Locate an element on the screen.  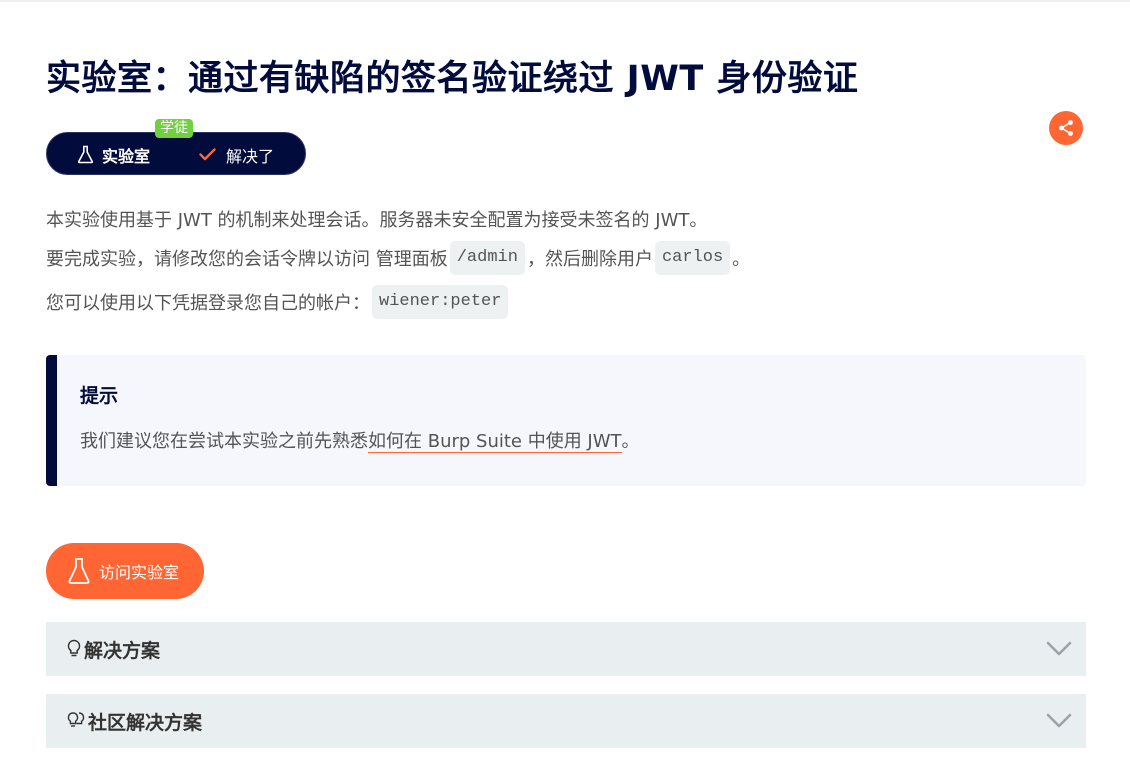
lab-status-badge: 学徒 实验室 解决了 is located at coordinates (176, 147).